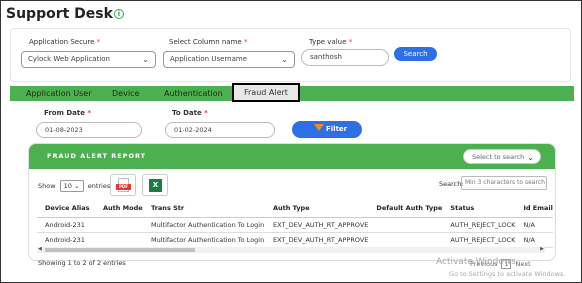 Image resolution: width=582 pixels, height=283 pixels. Describe the element at coordinates (193, 130) in the screenshot. I see `to-date-value: 01-02-2024` at that location.